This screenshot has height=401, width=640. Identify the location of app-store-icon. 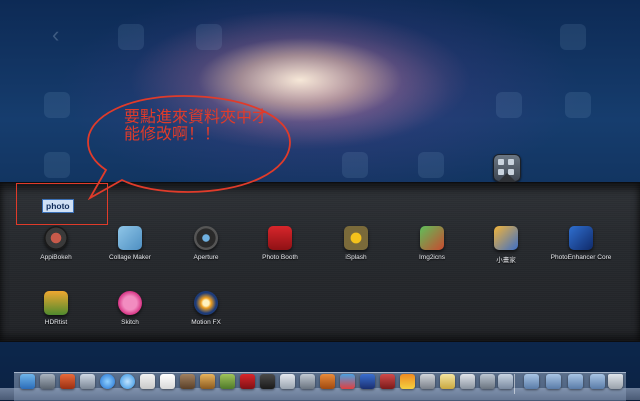
(107, 381).